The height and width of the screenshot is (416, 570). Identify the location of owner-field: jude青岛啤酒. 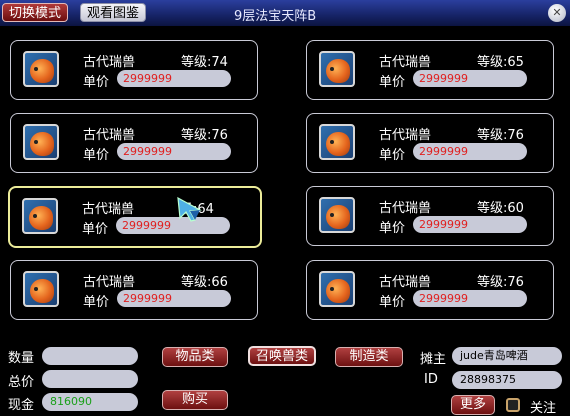
(507, 356).